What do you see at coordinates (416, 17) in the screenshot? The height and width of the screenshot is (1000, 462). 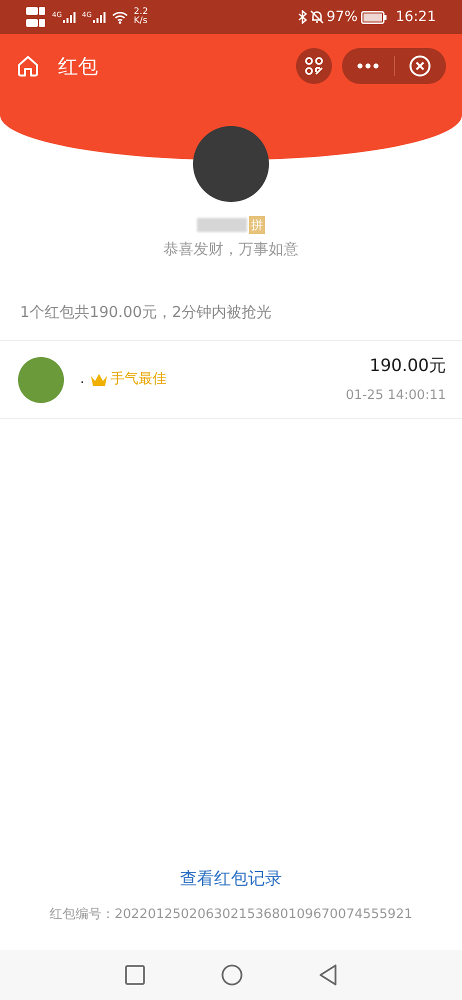 I see `clock-time: 16:21` at bounding box center [416, 17].